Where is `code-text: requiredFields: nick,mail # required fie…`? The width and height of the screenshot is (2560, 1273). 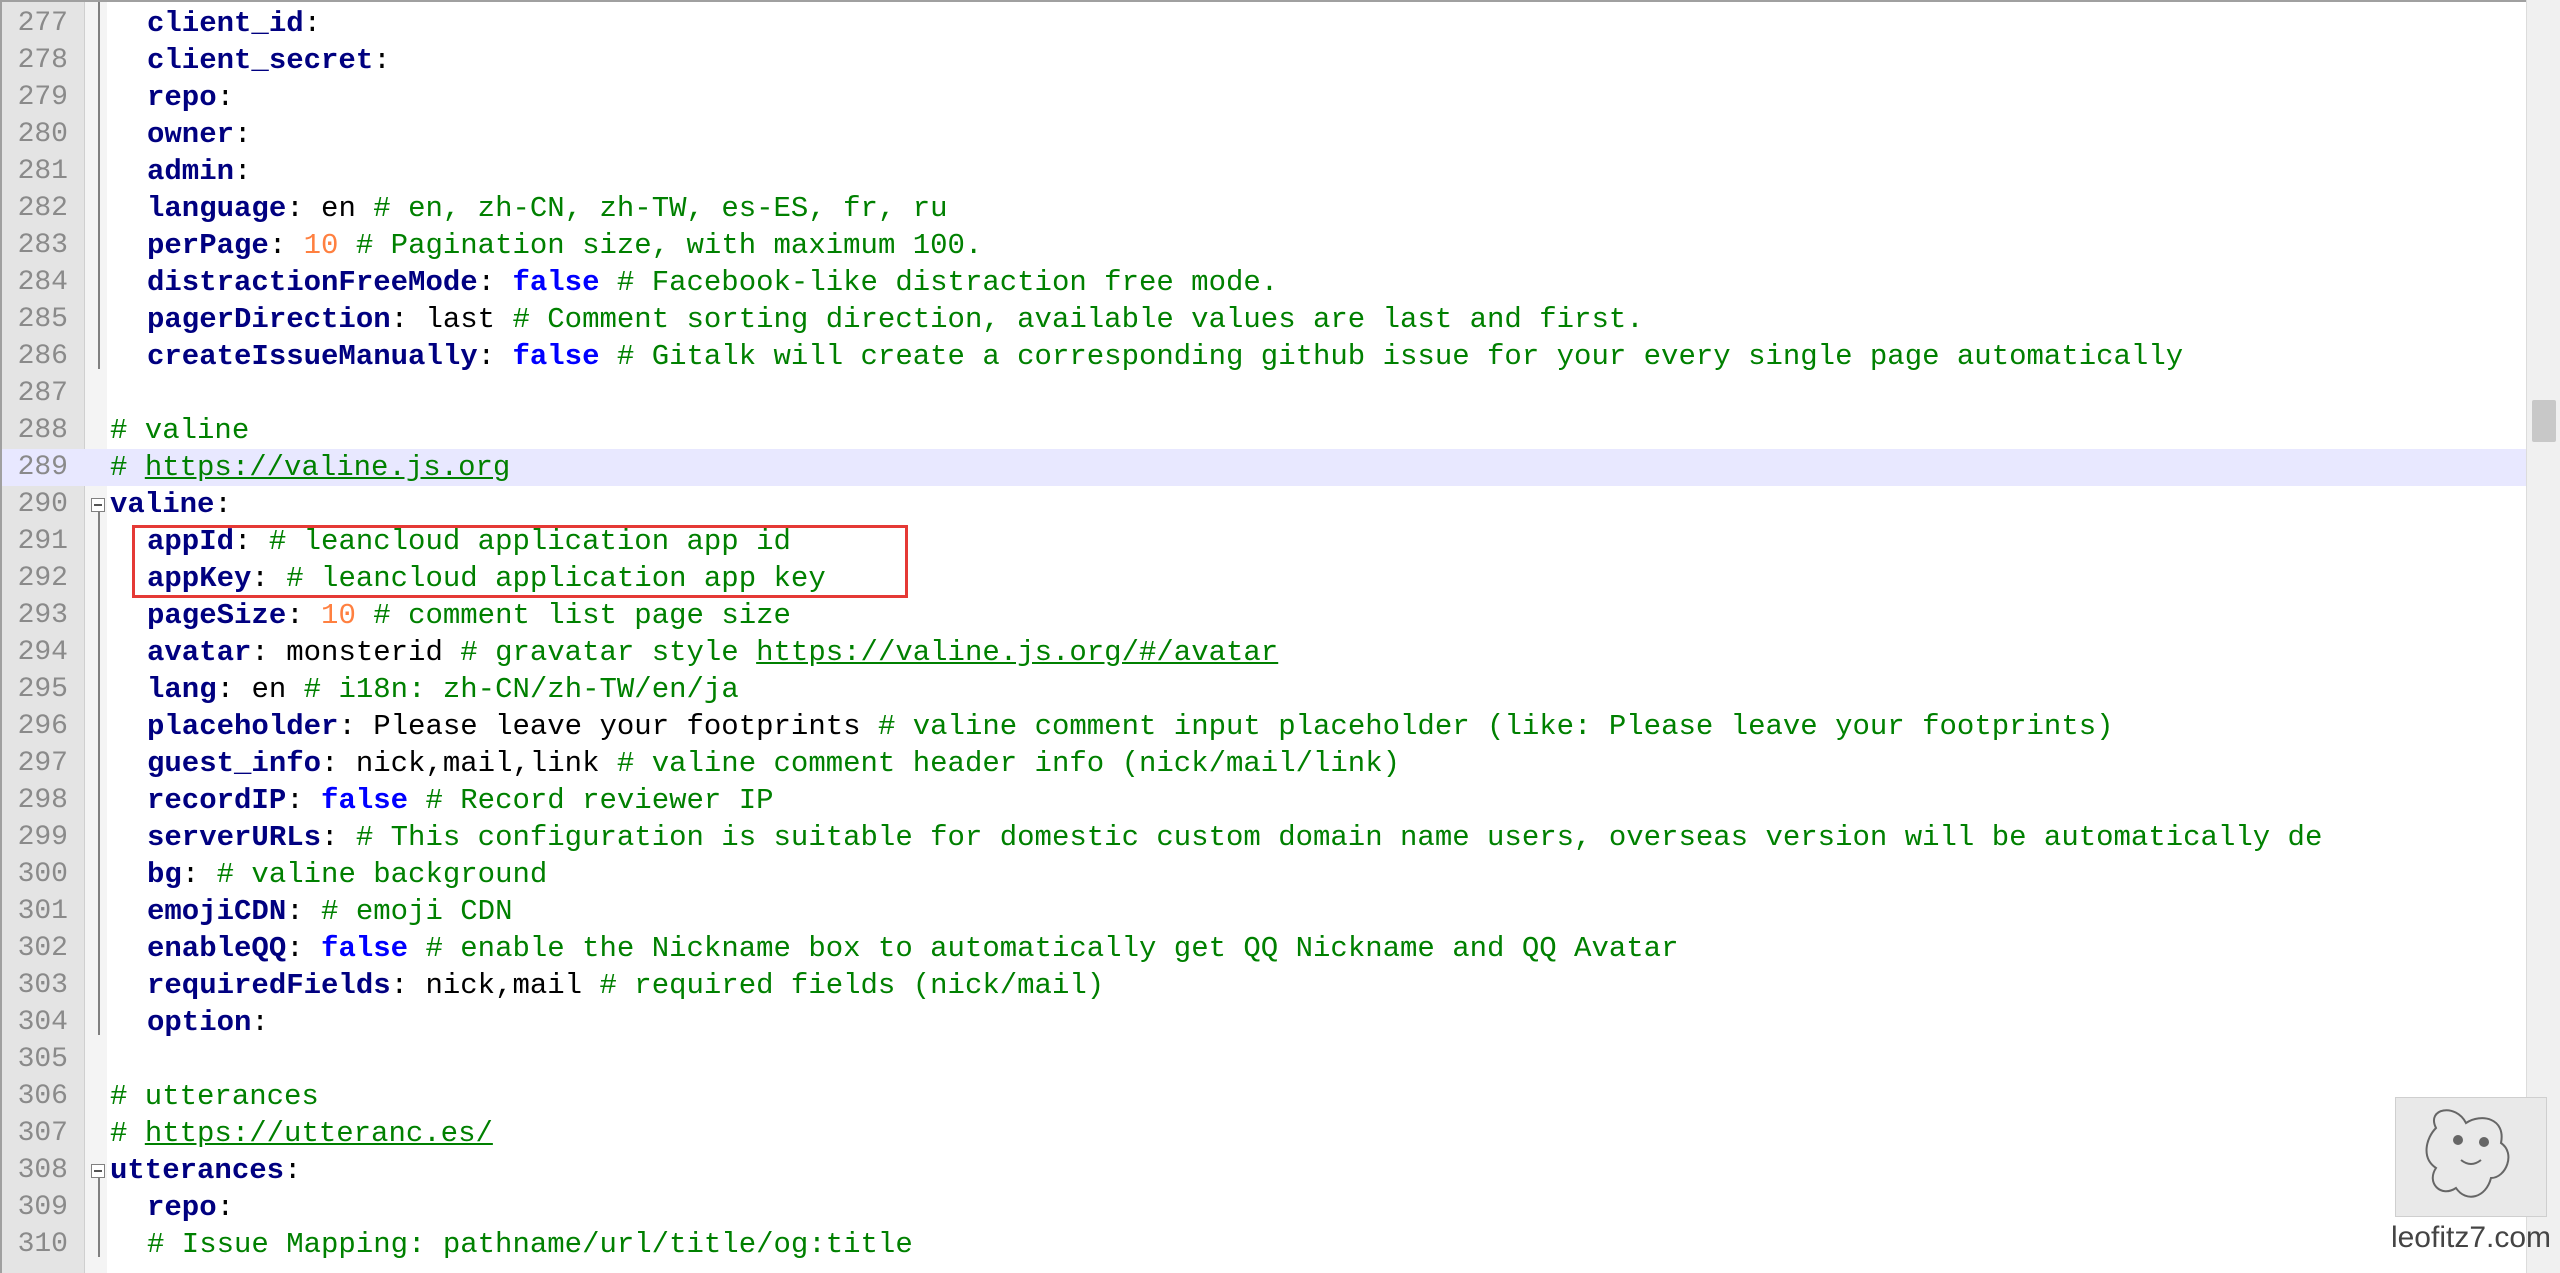 code-text: requiredFields: nick,mail # required fie… is located at coordinates (625, 985).